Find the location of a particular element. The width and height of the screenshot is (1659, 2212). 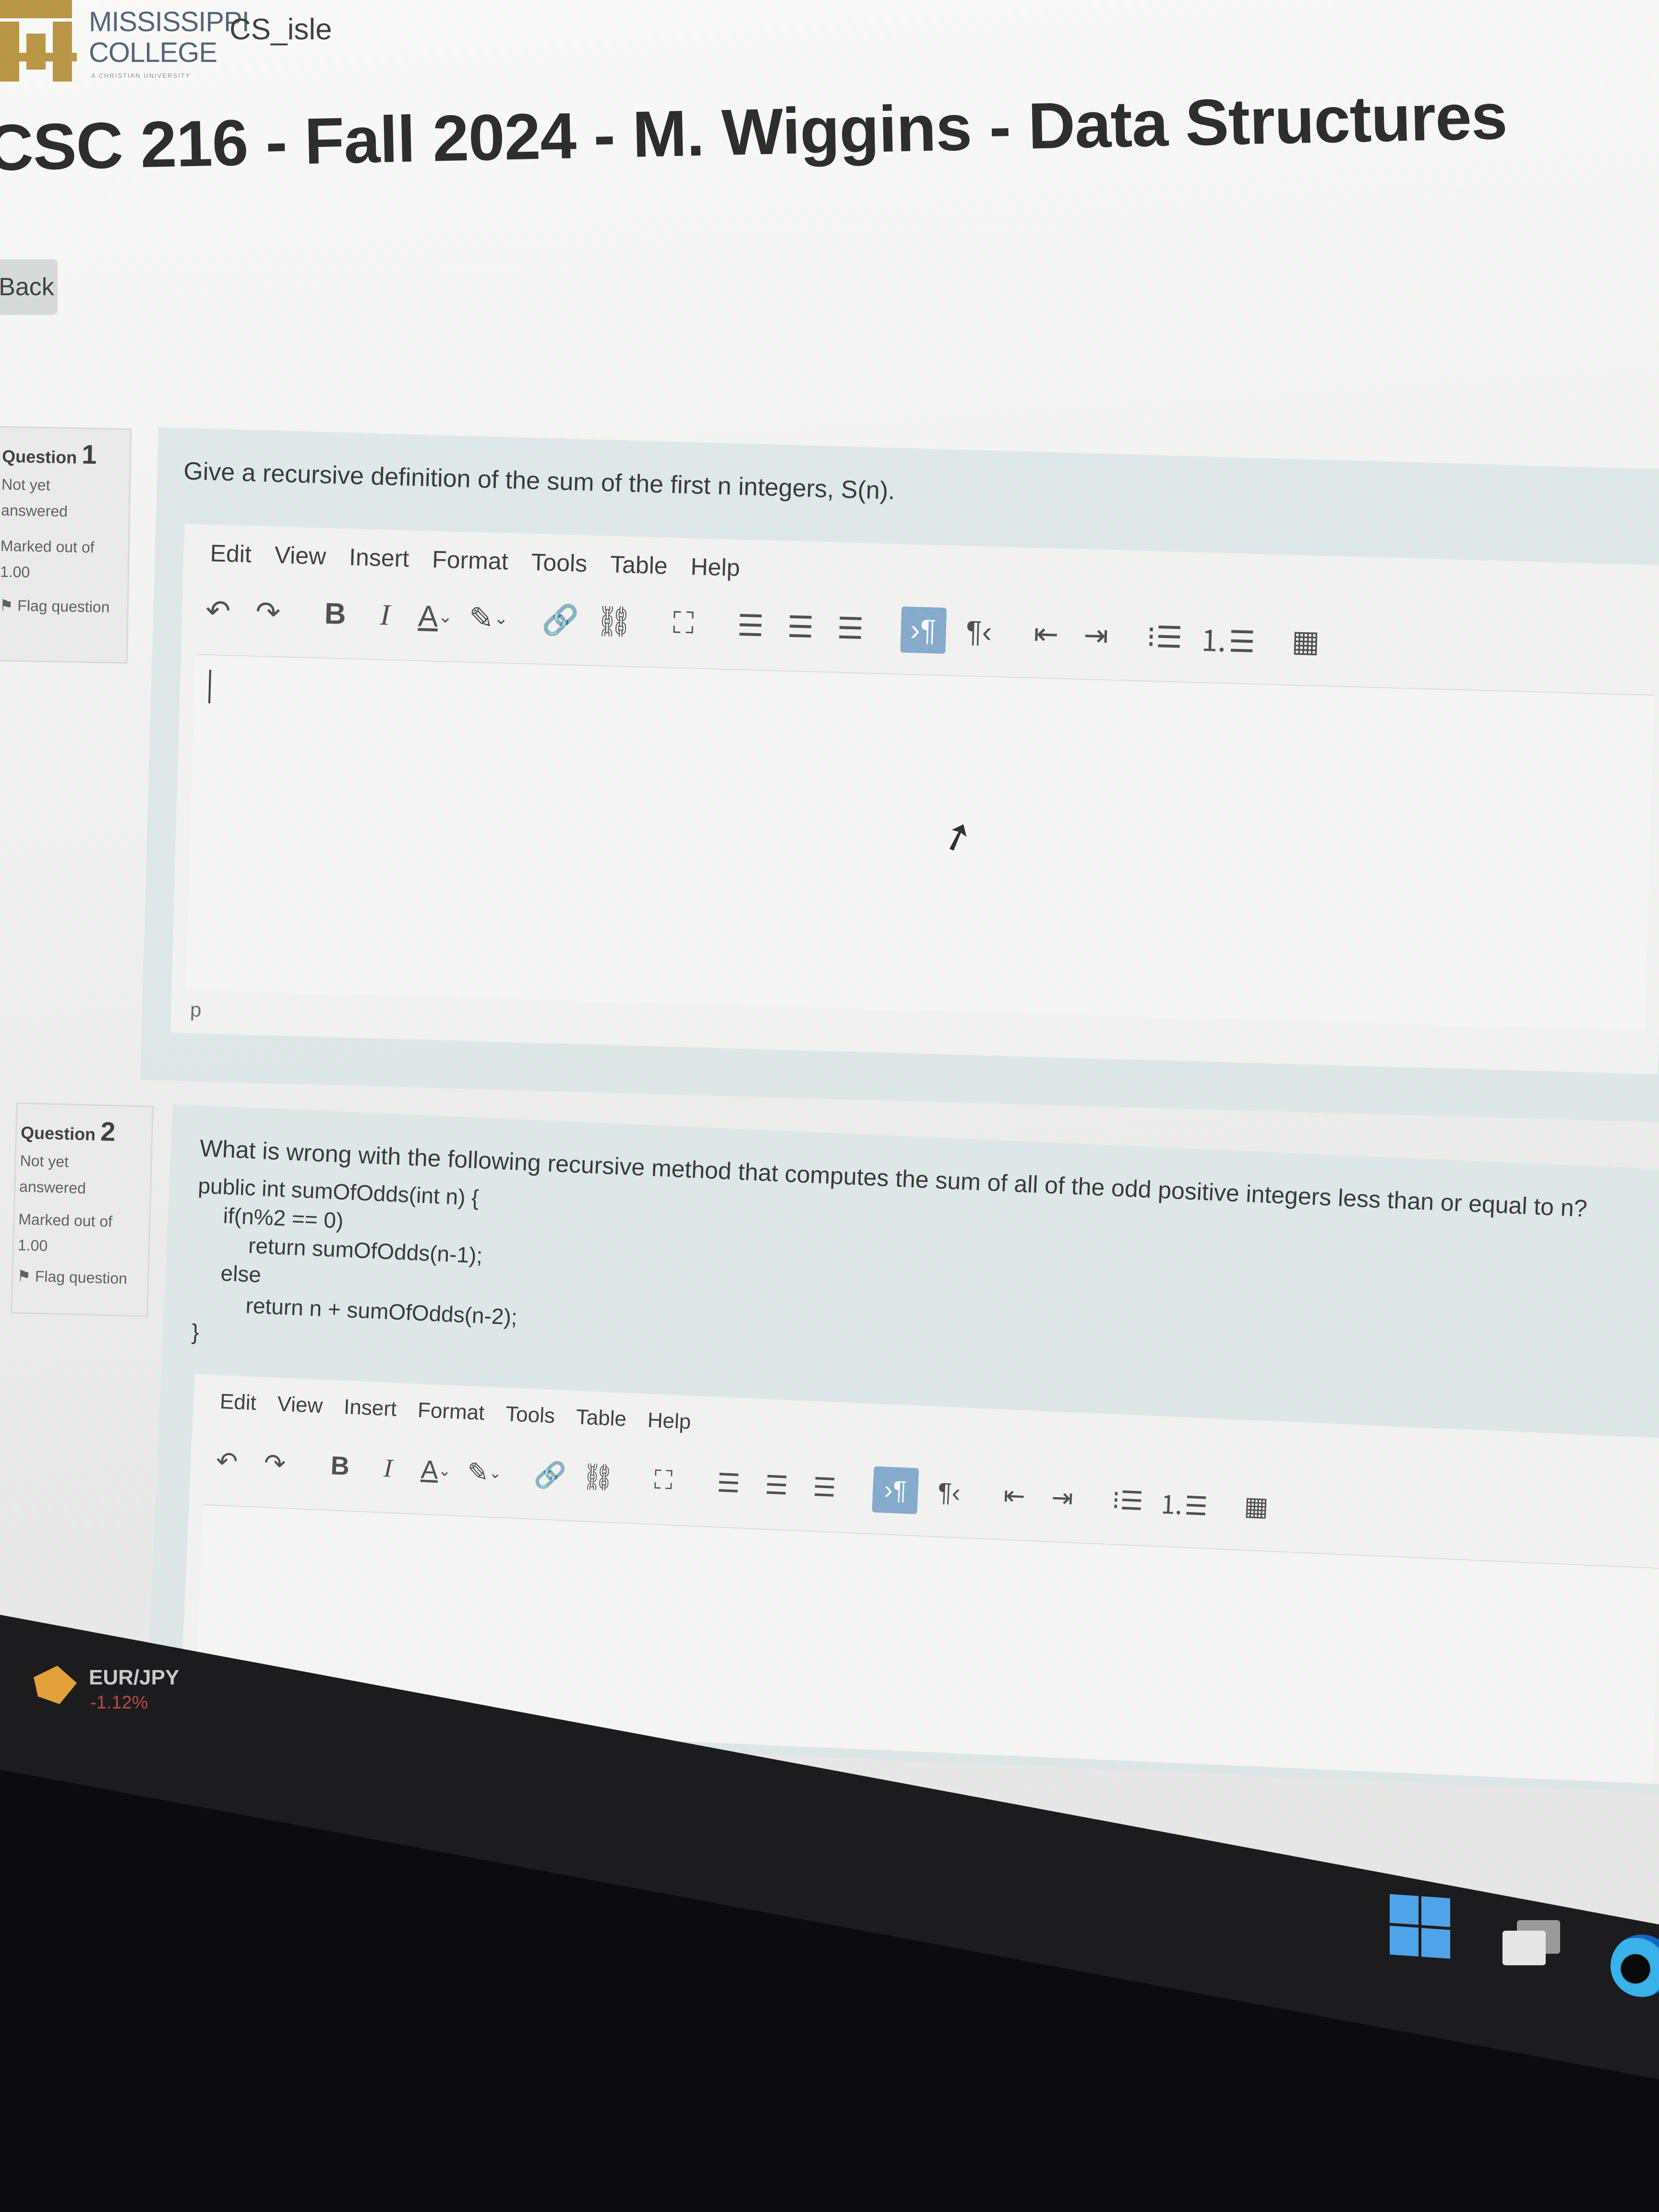

ticker-change: -1.12% is located at coordinates (119, 1703).